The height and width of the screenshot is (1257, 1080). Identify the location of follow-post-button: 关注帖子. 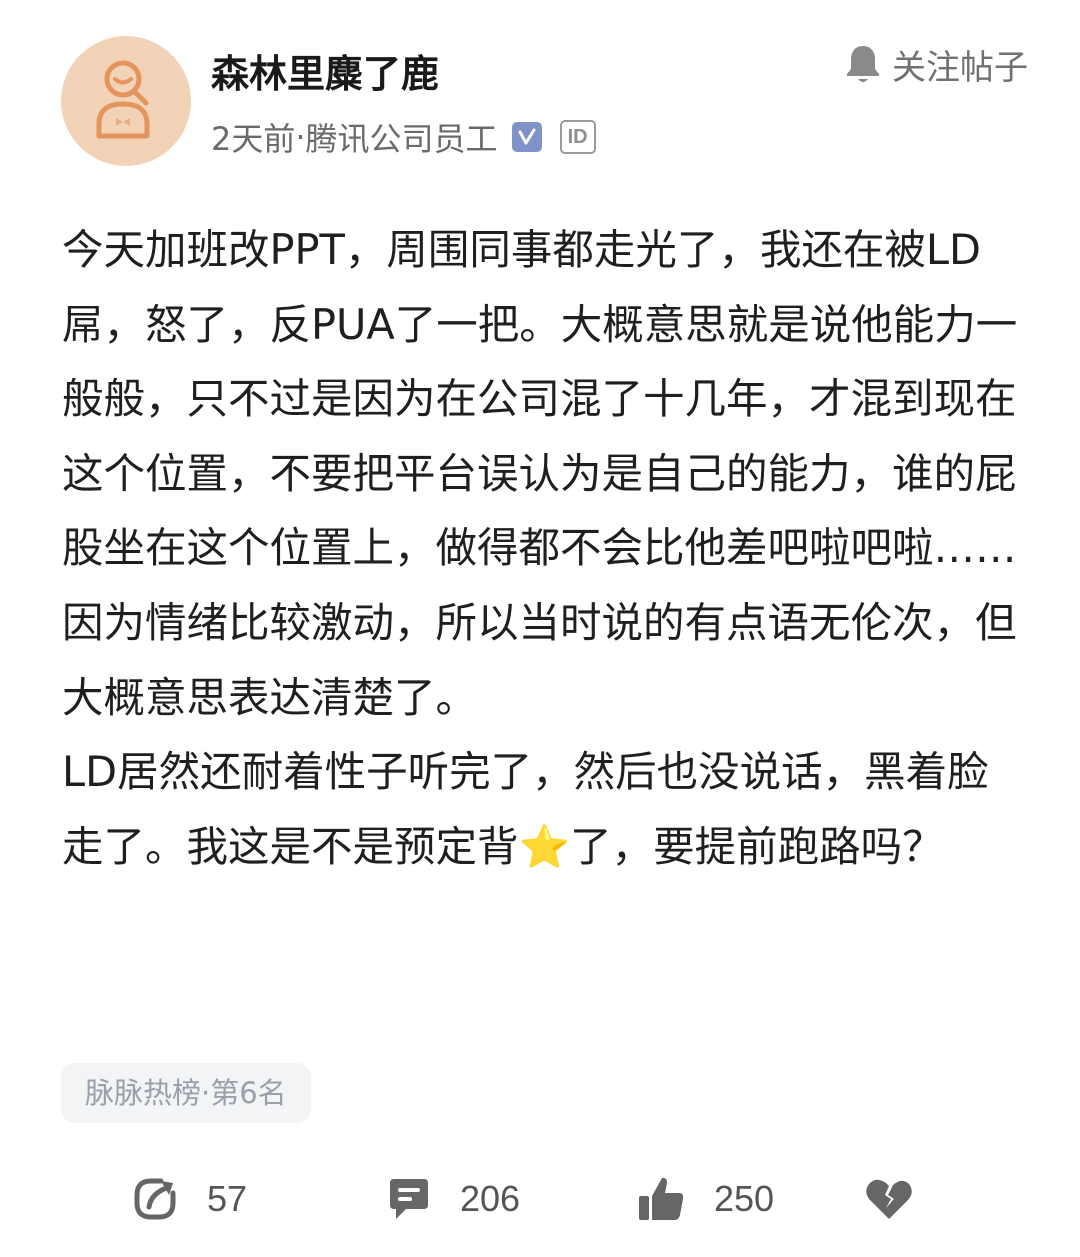
(936, 64).